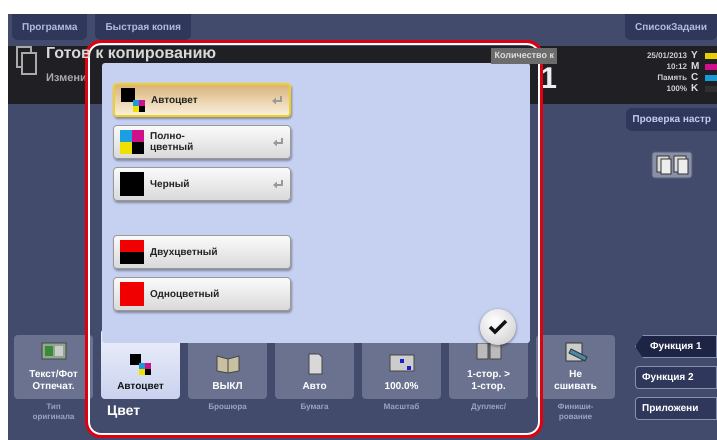  What do you see at coordinates (672, 165) in the screenshot?
I see `copy-mode-icon` at bounding box center [672, 165].